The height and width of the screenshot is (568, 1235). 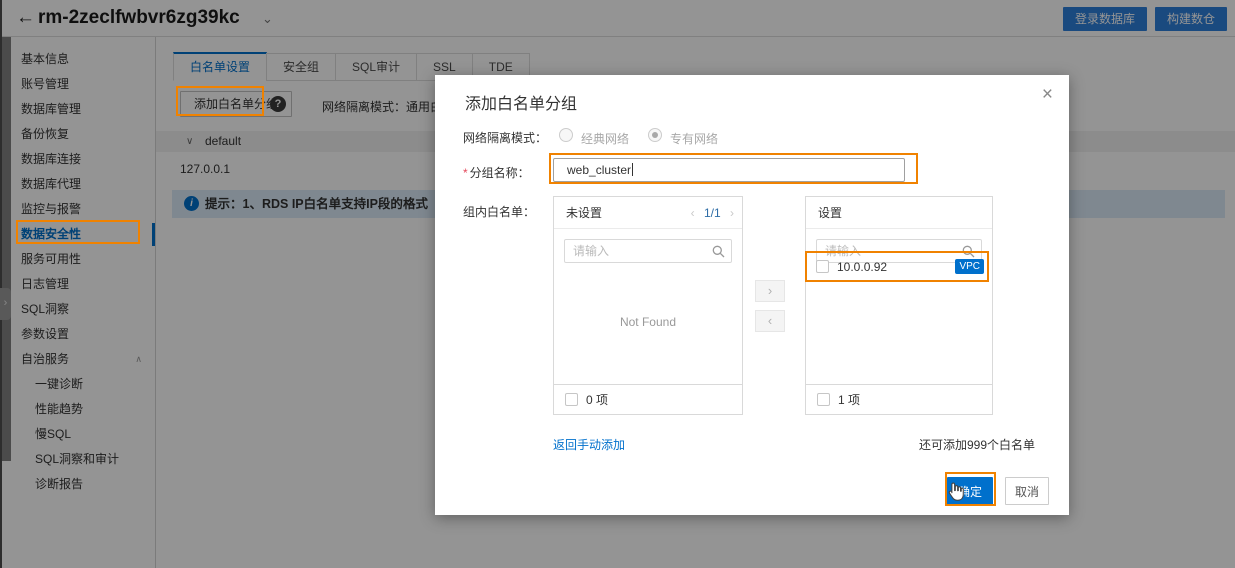 I want to click on item-ip: 10.0.0.92, so click(x=862, y=267).